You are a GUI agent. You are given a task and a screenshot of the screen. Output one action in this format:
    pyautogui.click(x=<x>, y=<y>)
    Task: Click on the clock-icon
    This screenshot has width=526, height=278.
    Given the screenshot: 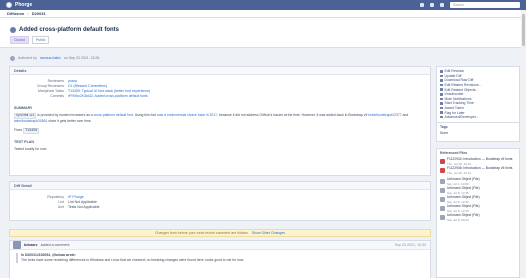 What is the action you would take?
    pyautogui.click(x=441, y=103)
    